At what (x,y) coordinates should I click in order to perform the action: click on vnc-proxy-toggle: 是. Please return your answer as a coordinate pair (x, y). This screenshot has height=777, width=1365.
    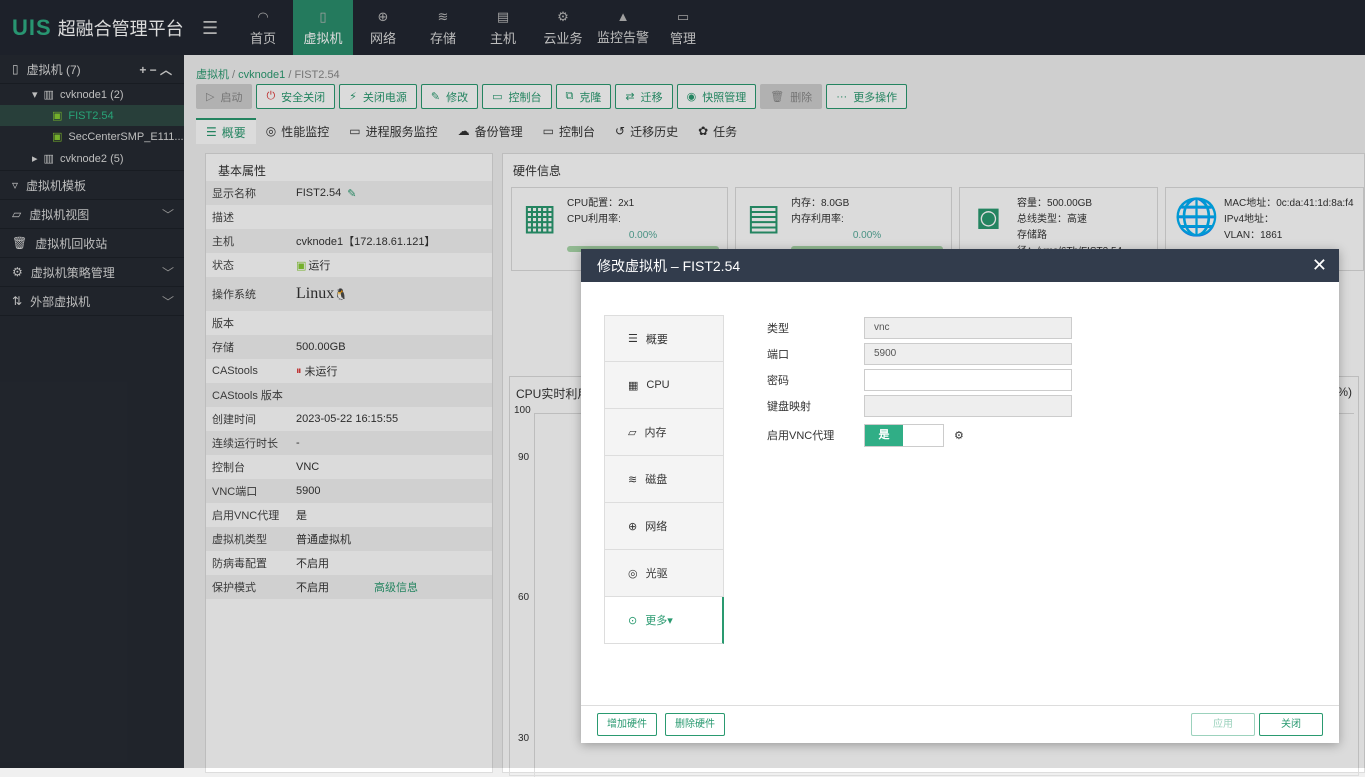
    Looking at the image, I should click on (904, 435).